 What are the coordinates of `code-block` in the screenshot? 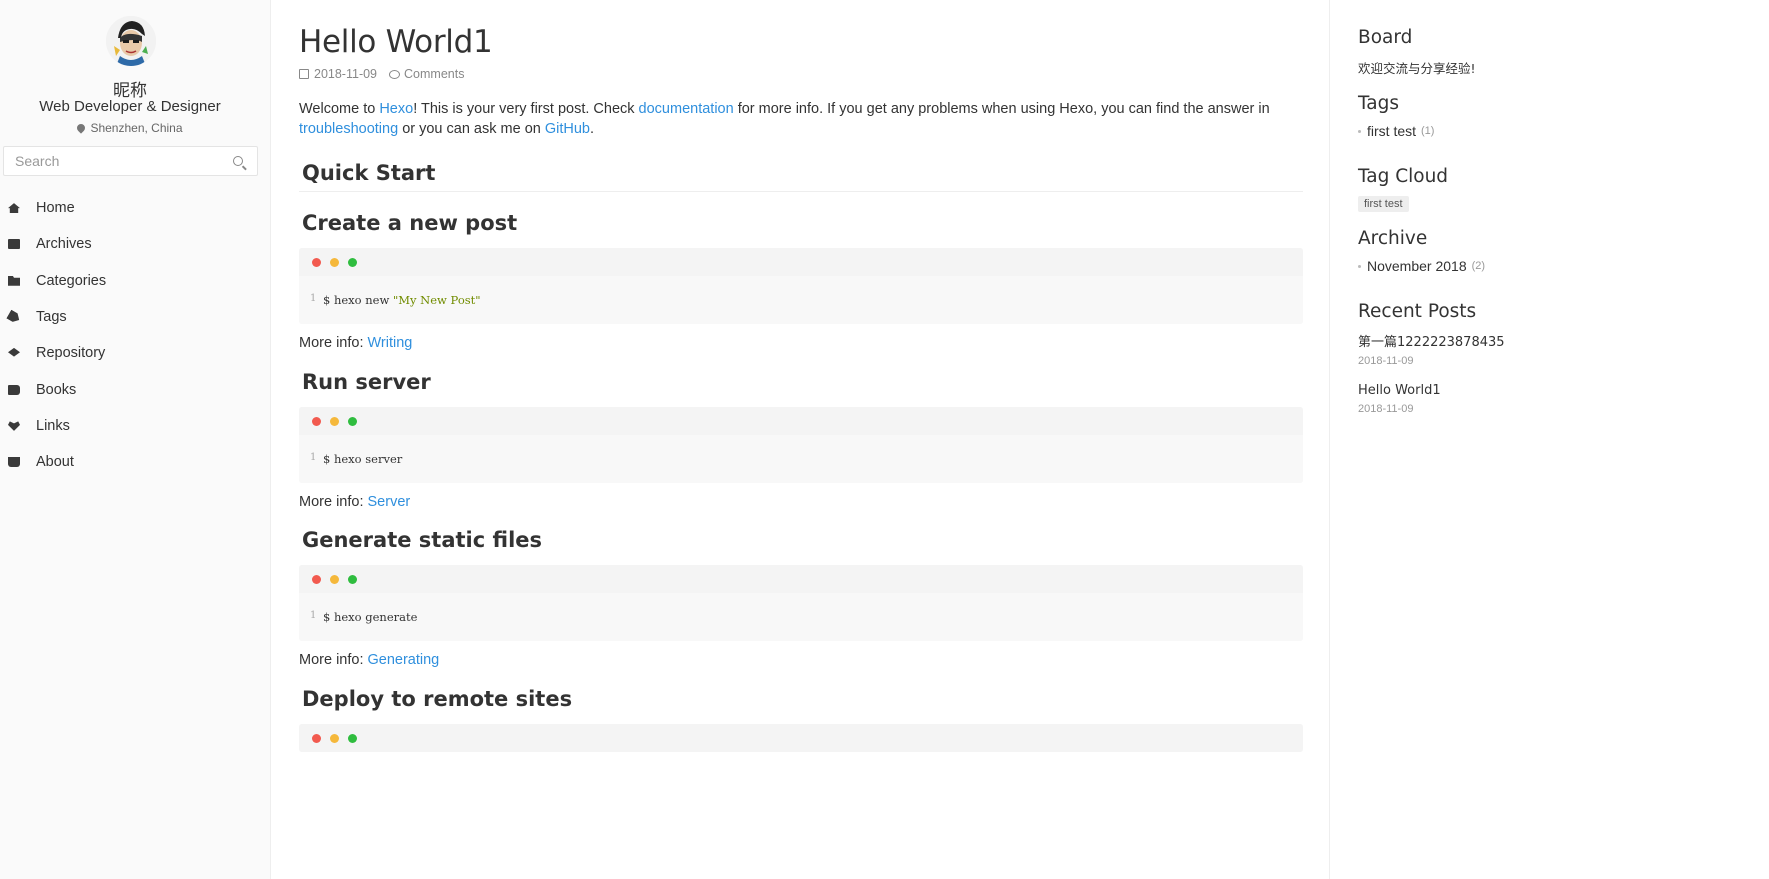 It's located at (801, 737).